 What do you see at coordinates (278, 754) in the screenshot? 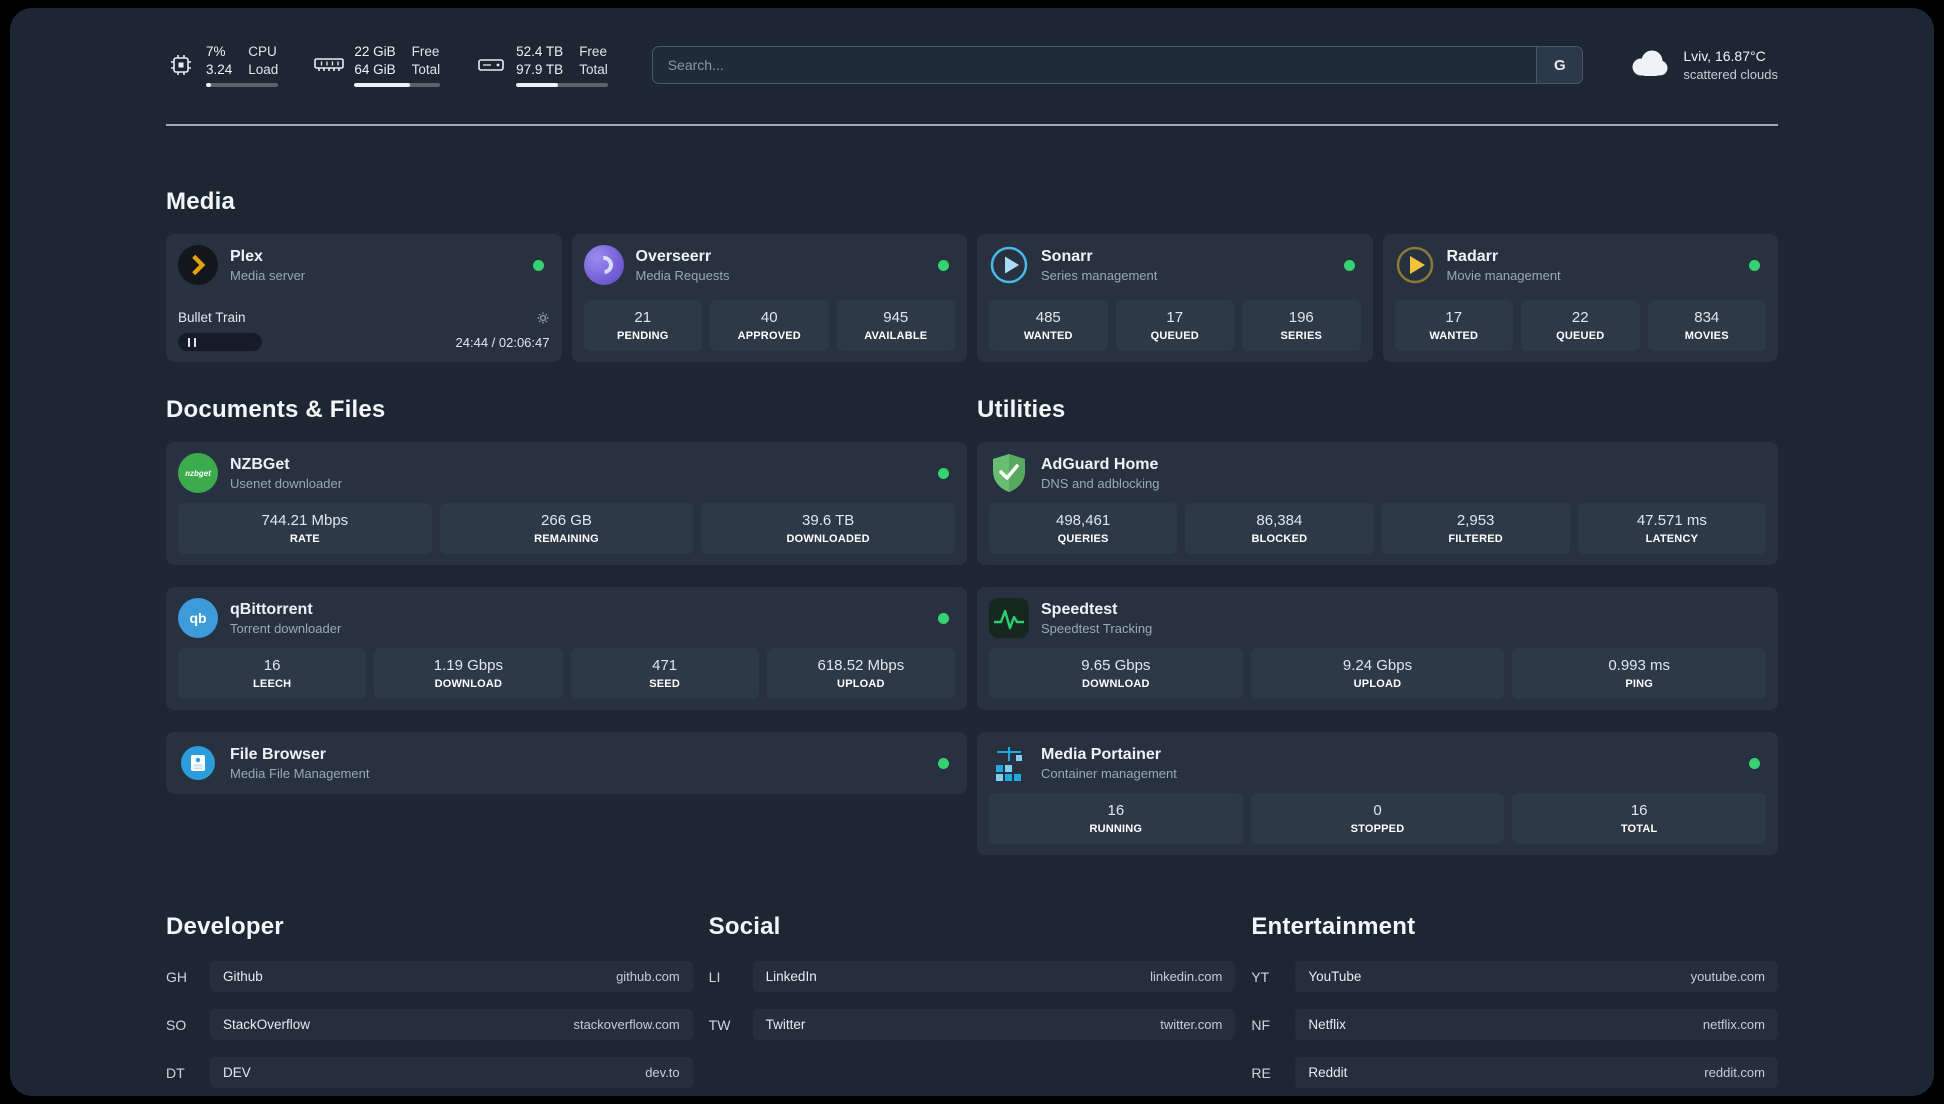
I see `app-name: File Browser` at bounding box center [278, 754].